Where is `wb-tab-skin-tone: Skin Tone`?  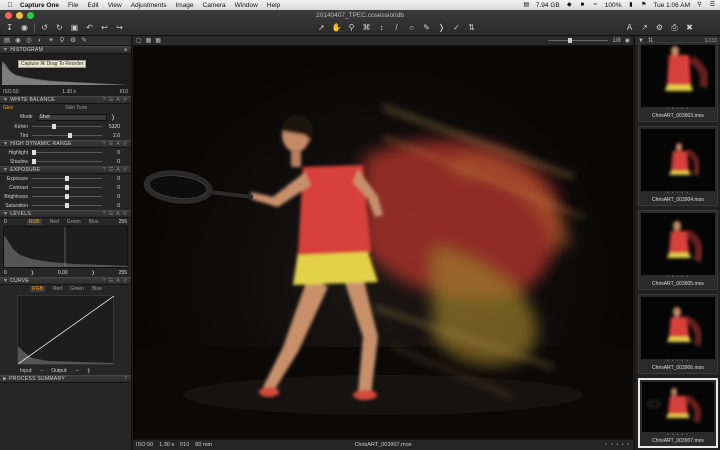 wb-tab-skin-tone: Skin Tone is located at coordinates (76, 108).